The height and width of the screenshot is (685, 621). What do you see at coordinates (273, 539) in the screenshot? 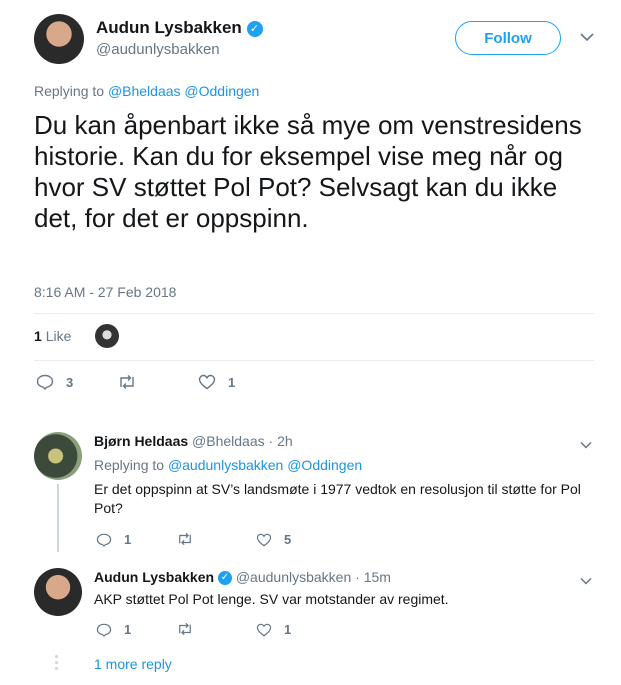
I see `like-action: 5` at bounding box center [273, 539].